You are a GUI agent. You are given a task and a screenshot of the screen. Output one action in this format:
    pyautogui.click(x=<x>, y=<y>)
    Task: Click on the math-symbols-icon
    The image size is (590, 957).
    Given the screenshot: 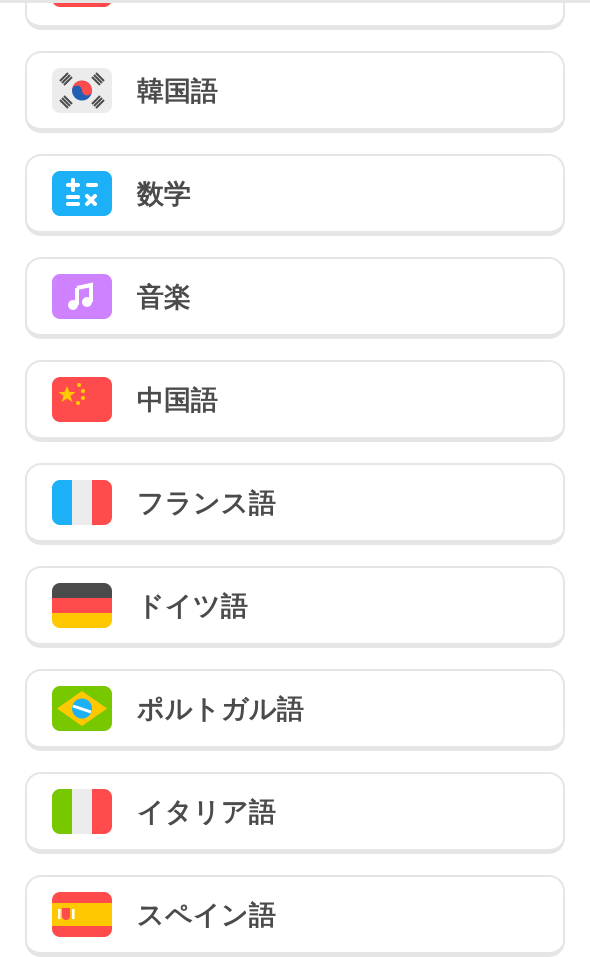 What is the action you would take?
    pyautogui.click(x=82, y=193)
    